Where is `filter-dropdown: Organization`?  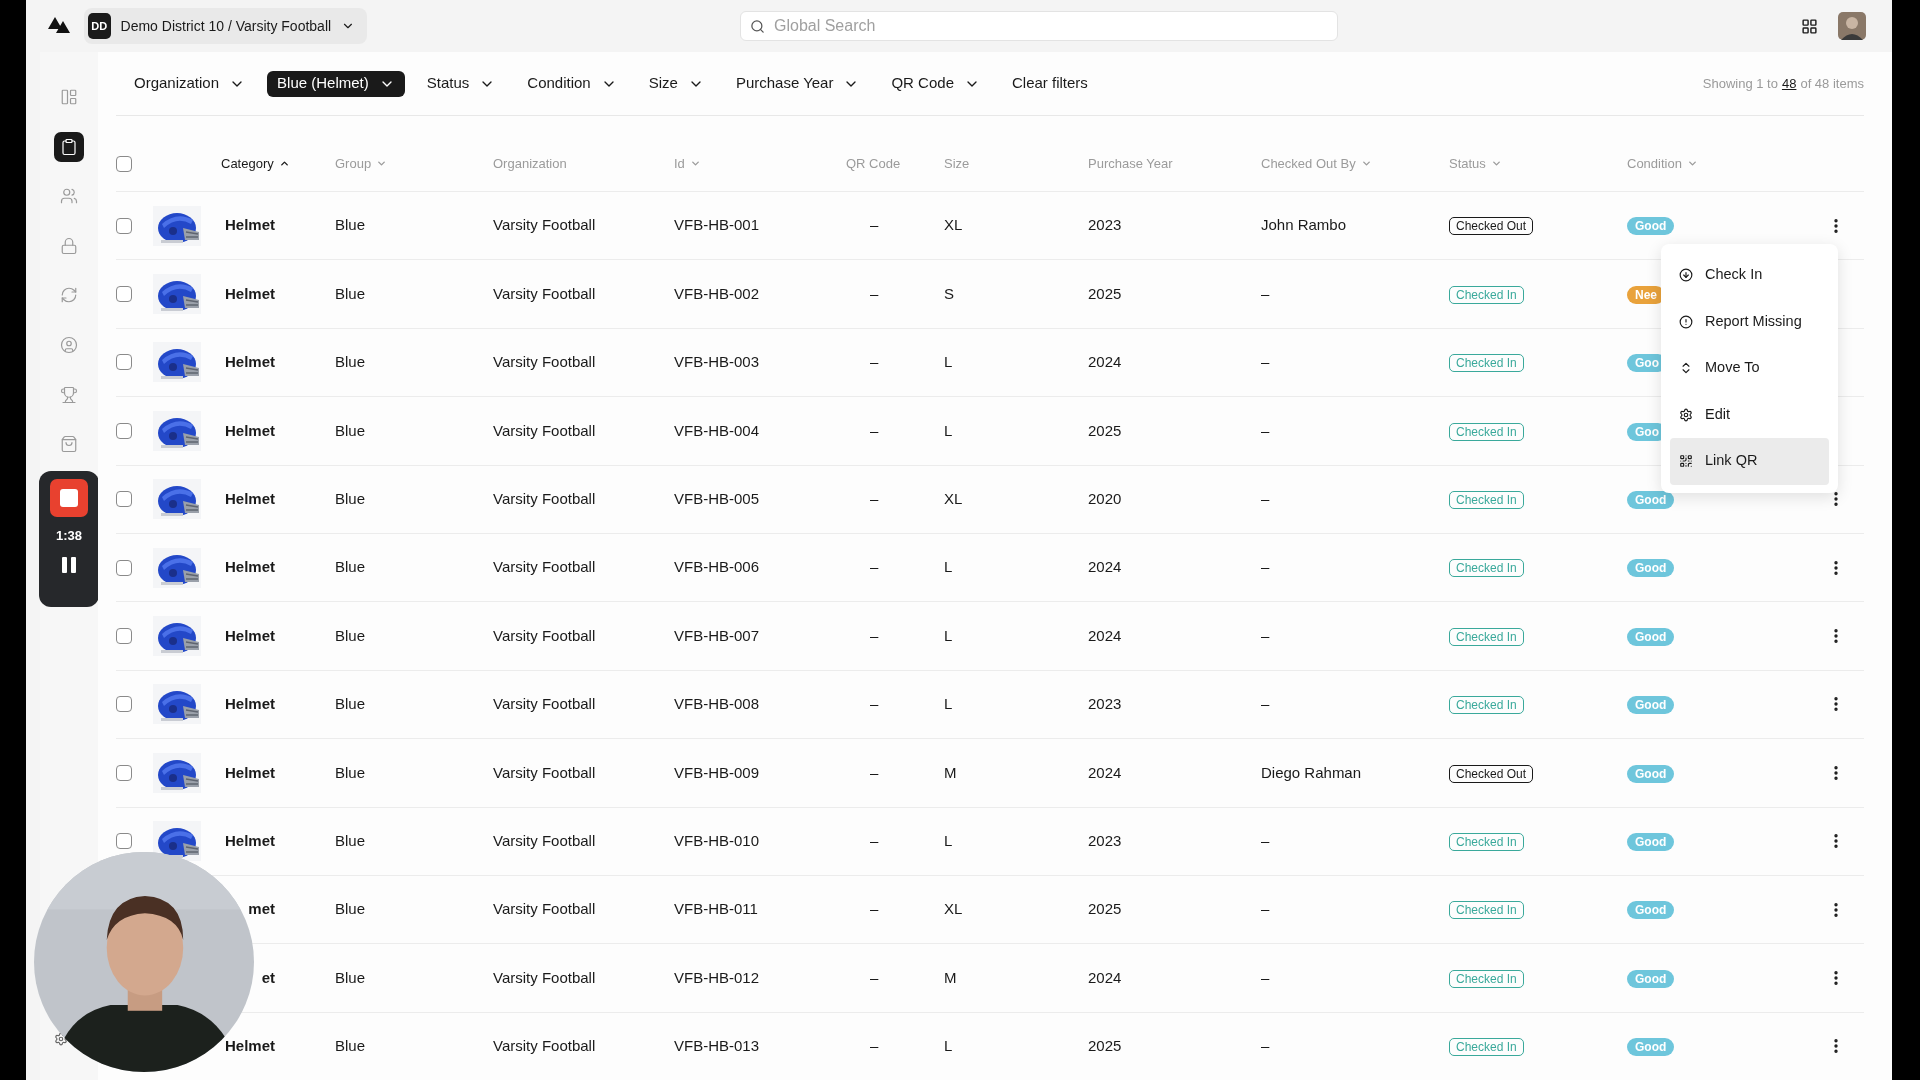 filter-dropdown: Organization is located at coordinates (190, 83).